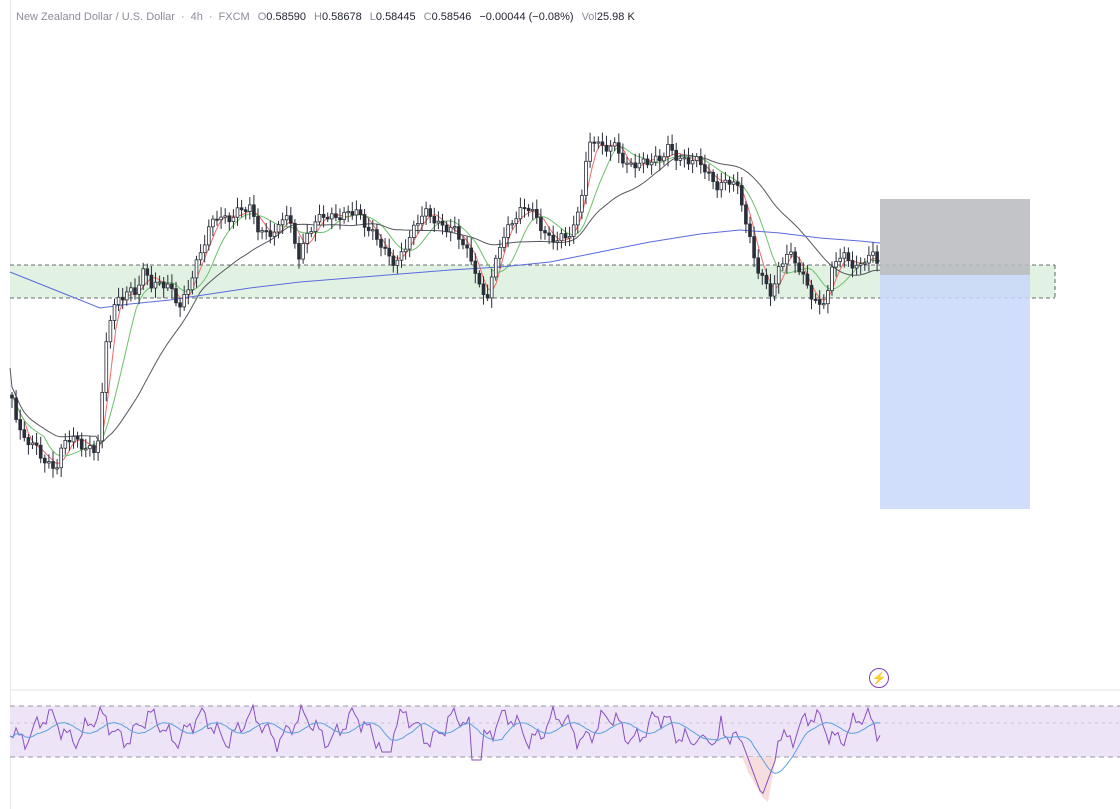 Image resolution: width=1120 pixels, height=809 pixels. I want to click on high-value: 0.58678, so click(342, 17).